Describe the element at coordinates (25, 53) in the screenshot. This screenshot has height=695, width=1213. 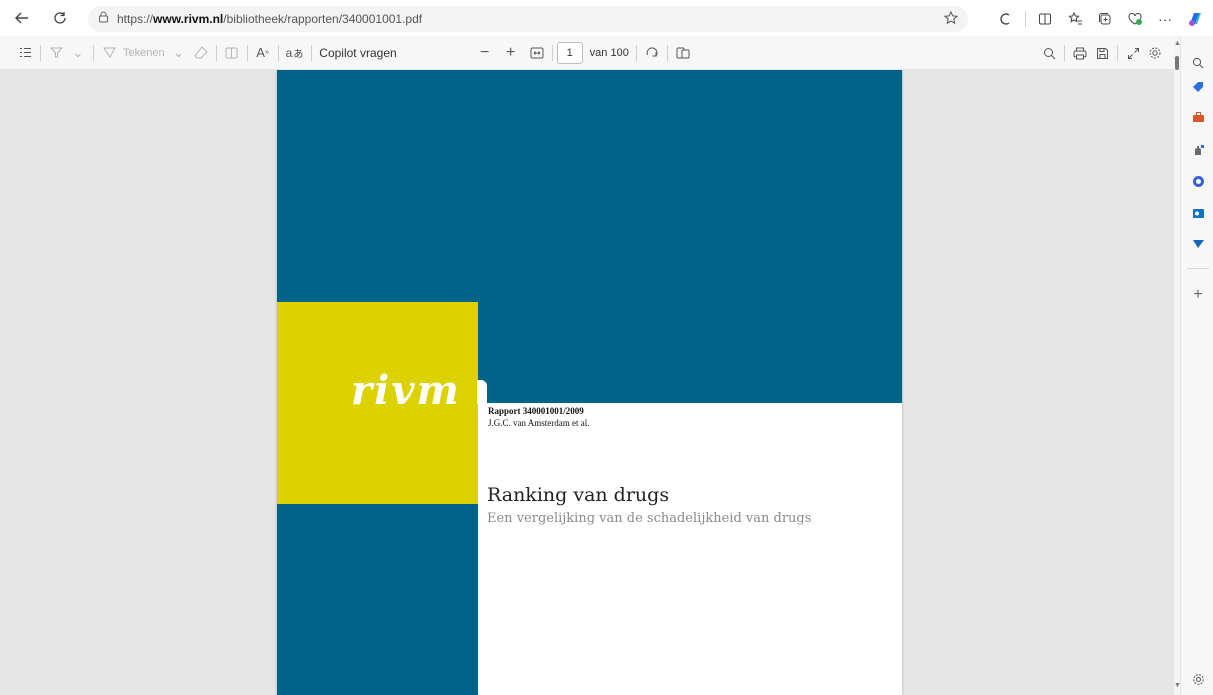
I see `contents-list-icon` at that location.